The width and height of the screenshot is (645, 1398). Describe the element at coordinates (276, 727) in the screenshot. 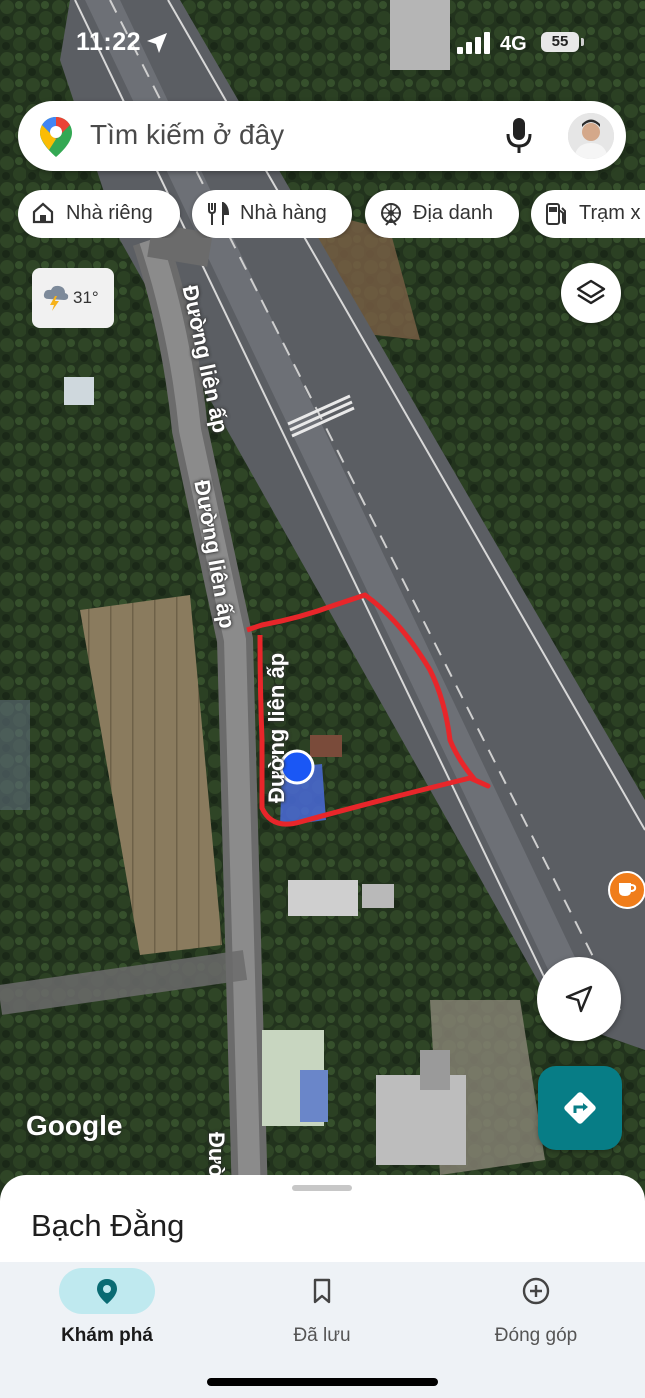

I see `road-label: Đường liên ấp` at that location.